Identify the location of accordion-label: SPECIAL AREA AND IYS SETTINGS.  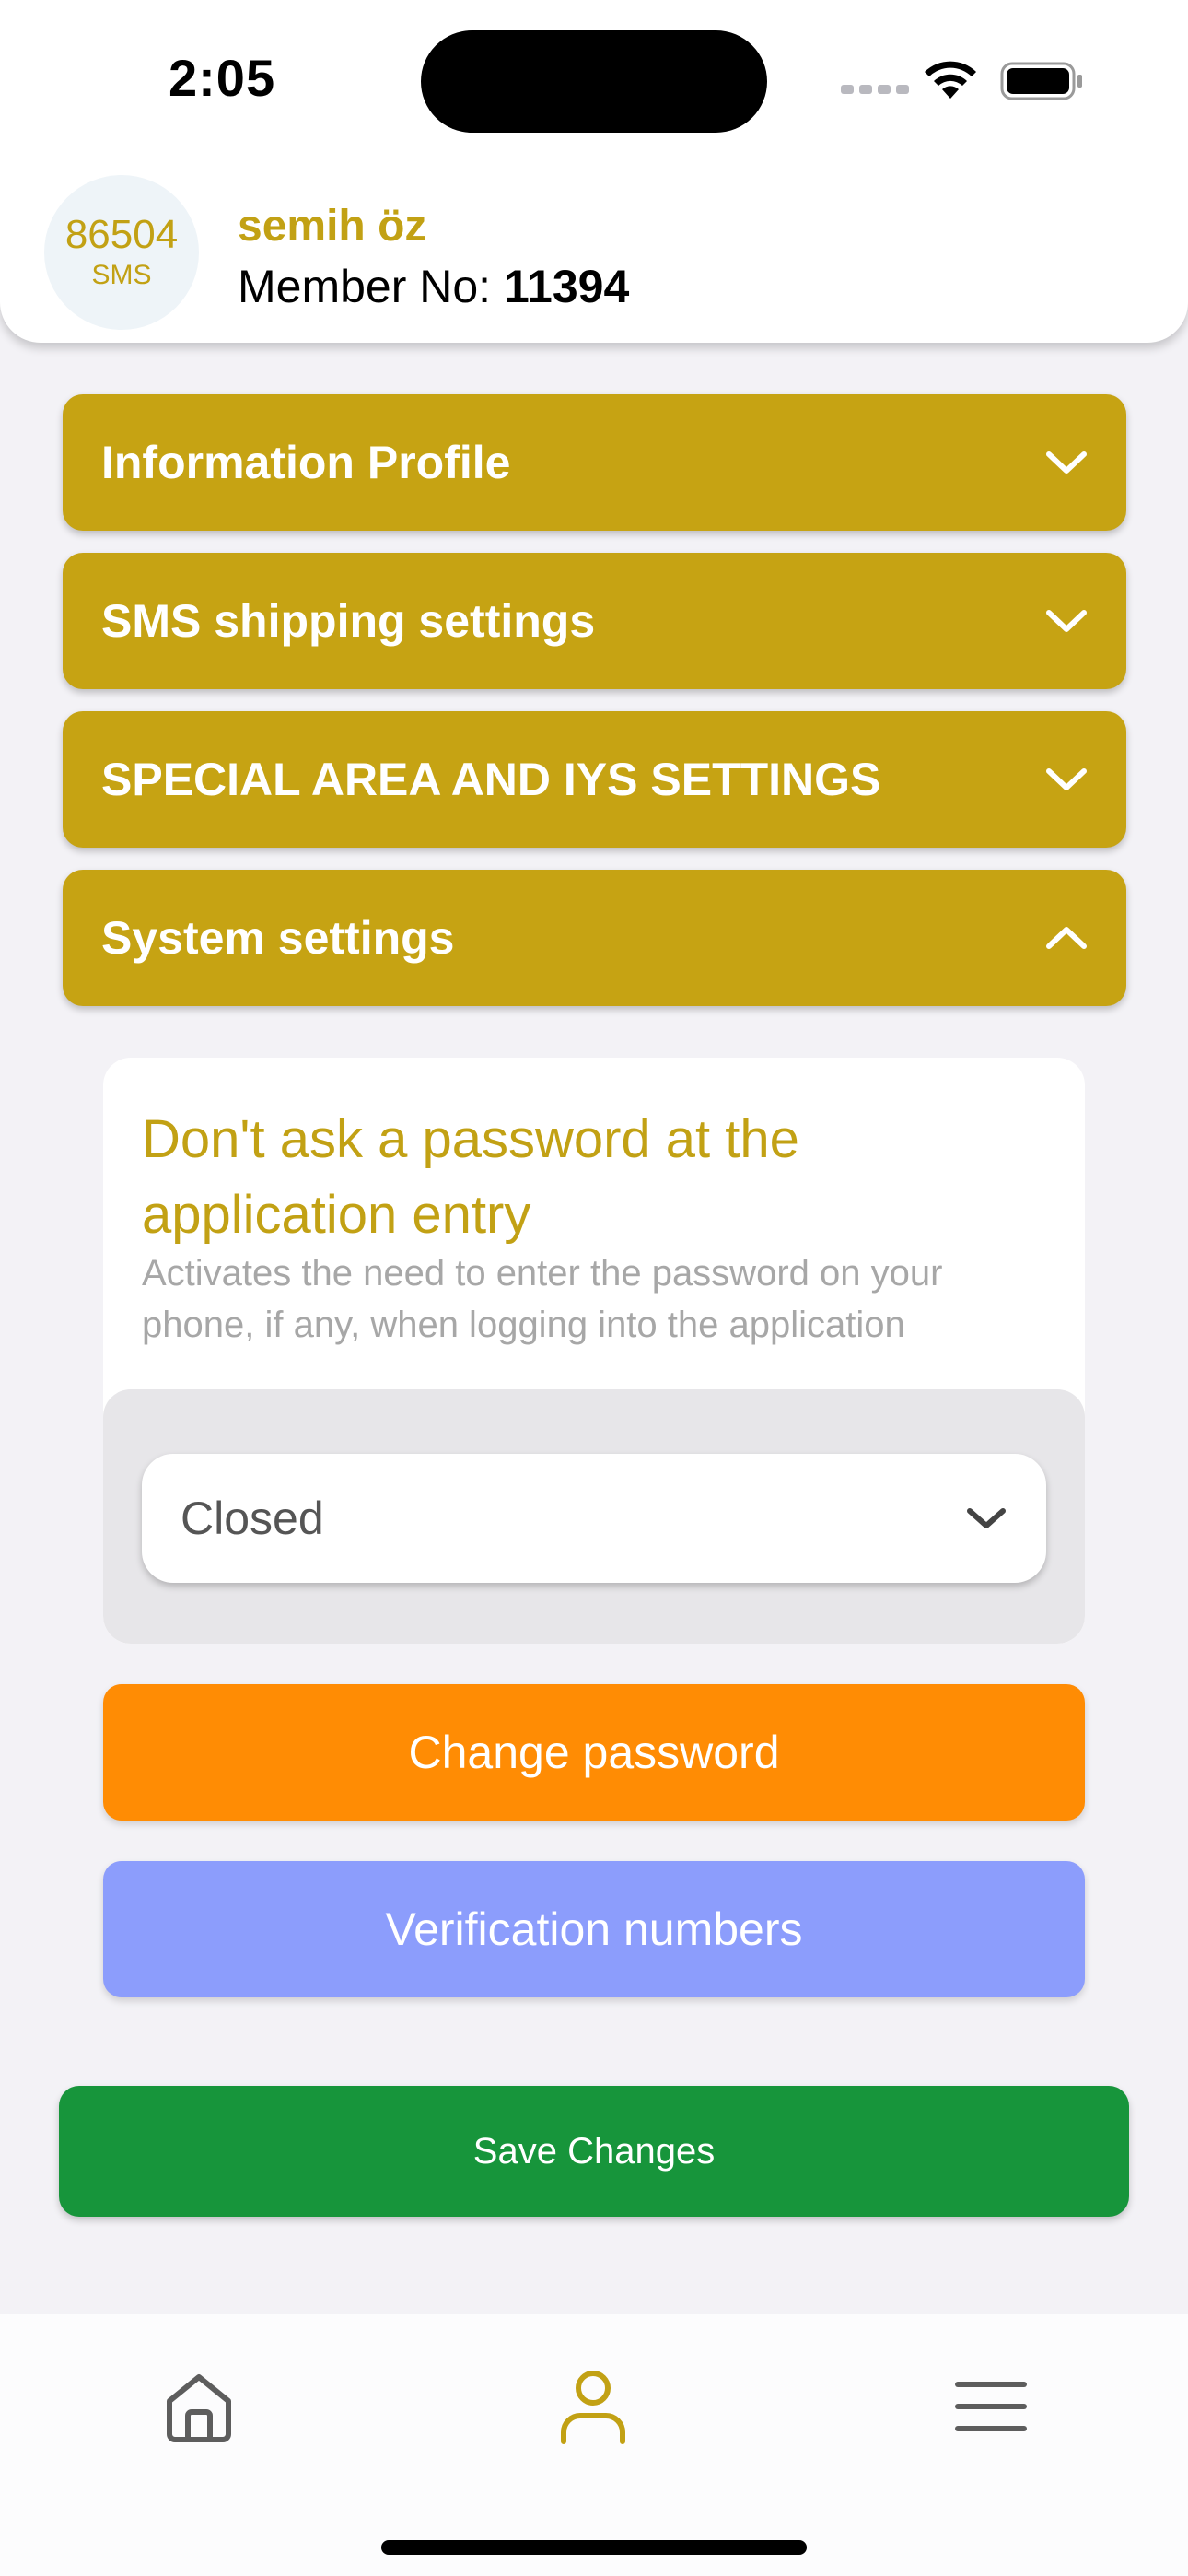
(491, 779).